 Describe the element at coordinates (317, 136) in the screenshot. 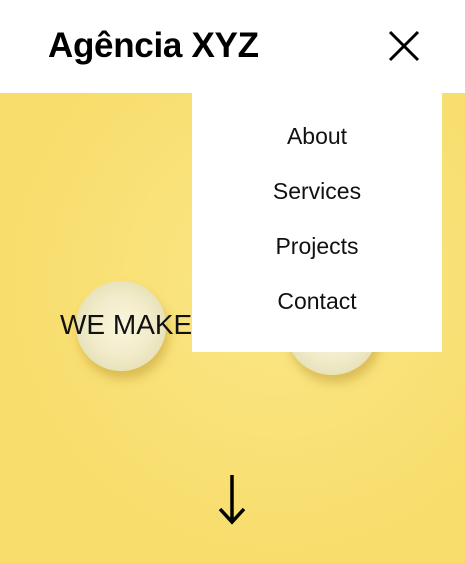

I see `menu-item-about: About` at that location.